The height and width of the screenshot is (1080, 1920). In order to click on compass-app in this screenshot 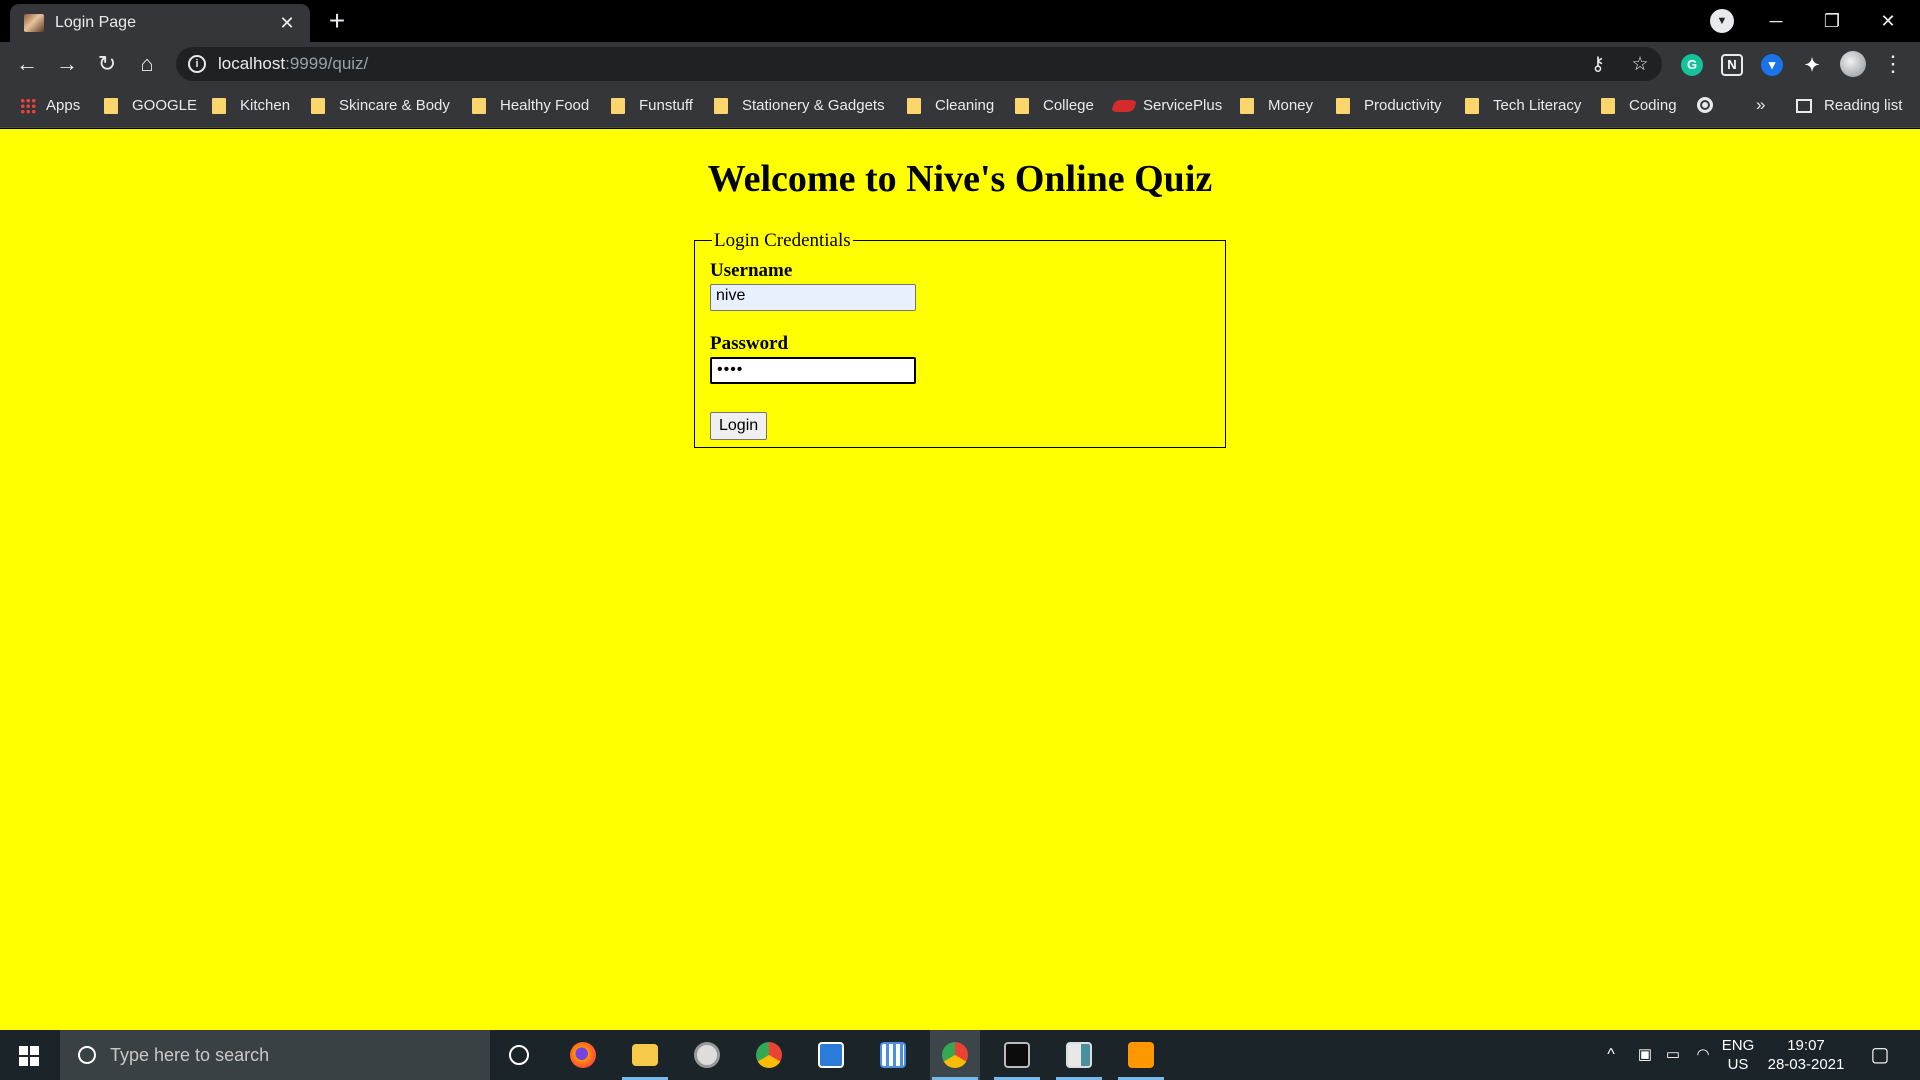, I will do `click(707, 1055)`.